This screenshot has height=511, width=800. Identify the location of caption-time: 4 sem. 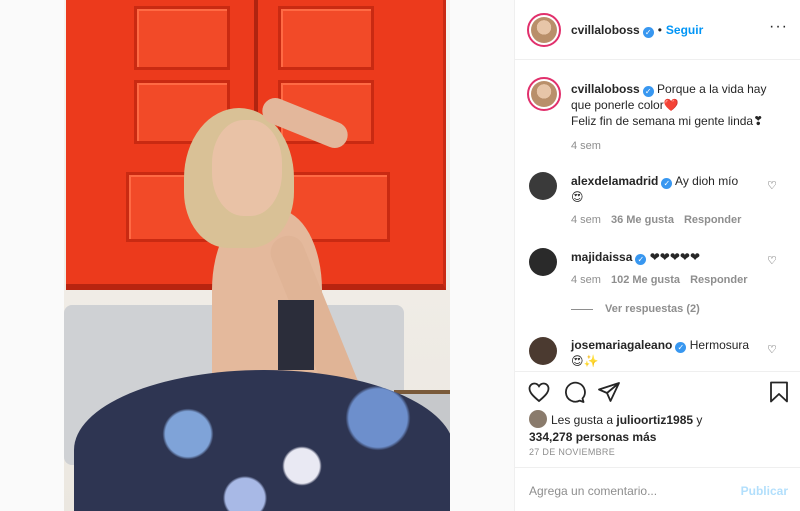
(586, 146).